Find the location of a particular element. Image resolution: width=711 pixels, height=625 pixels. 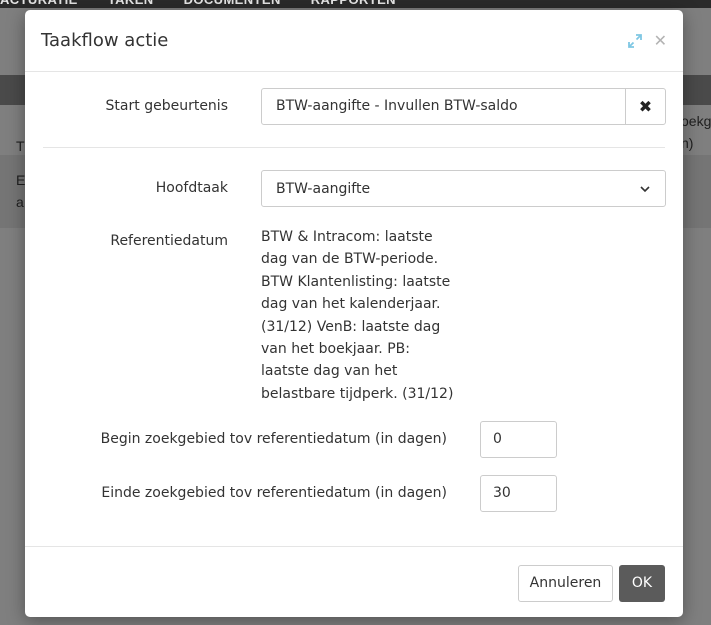

nav-item-taken: TAKEN is located at coordinates (131, 4).